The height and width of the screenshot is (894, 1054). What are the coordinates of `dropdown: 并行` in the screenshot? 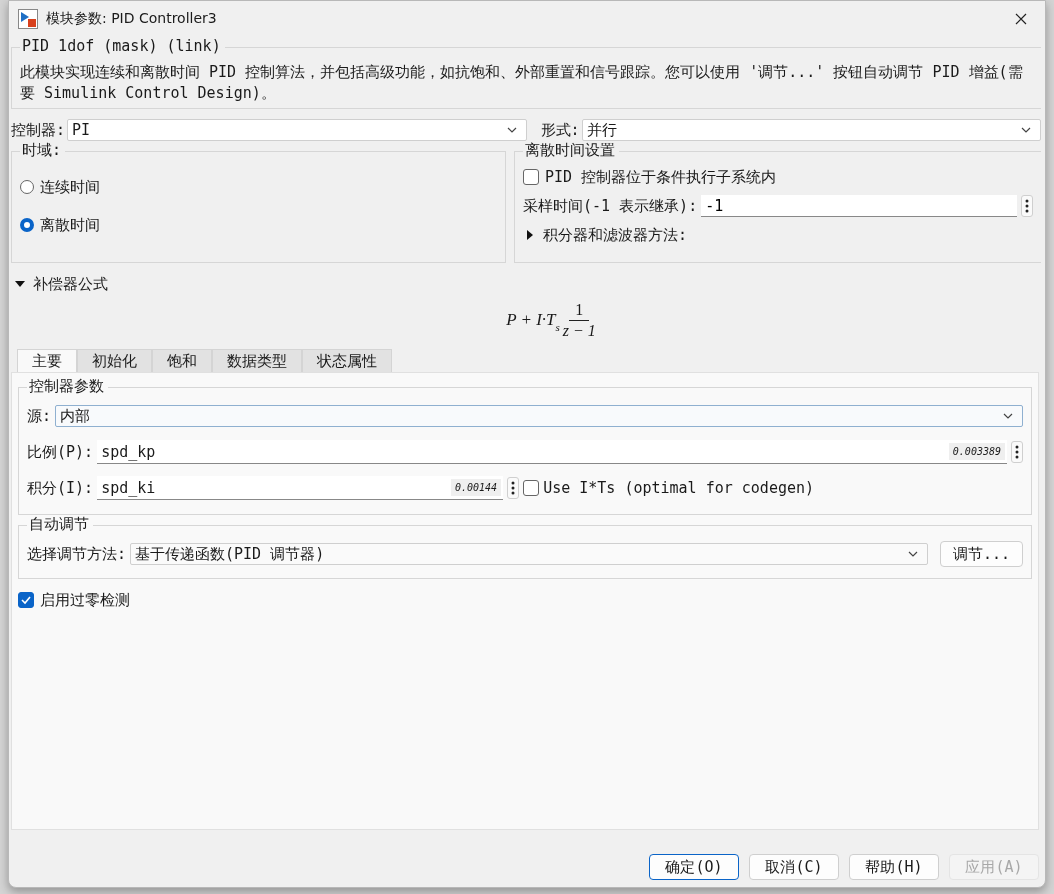 It's located at (811, 130).